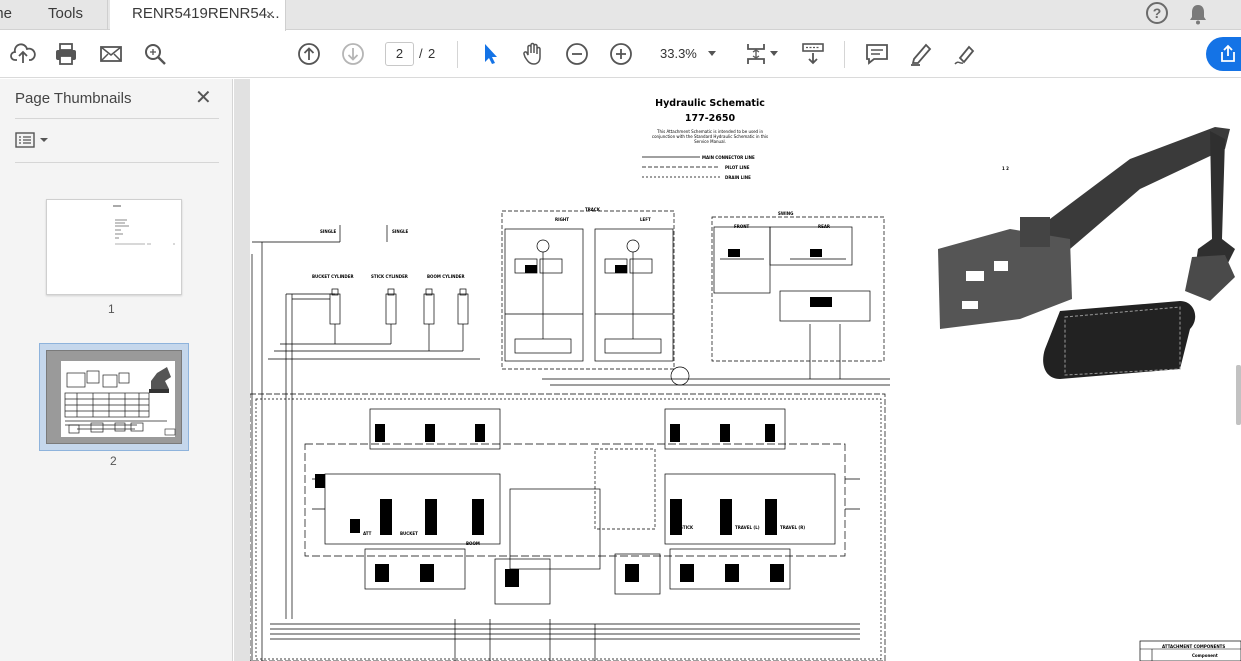 This screenshot has height=661, width=1241. What do you see at coordinates (6, 13) in the screenshot?
I see `tab-home-label: Home` at bounding box center [6, 13].